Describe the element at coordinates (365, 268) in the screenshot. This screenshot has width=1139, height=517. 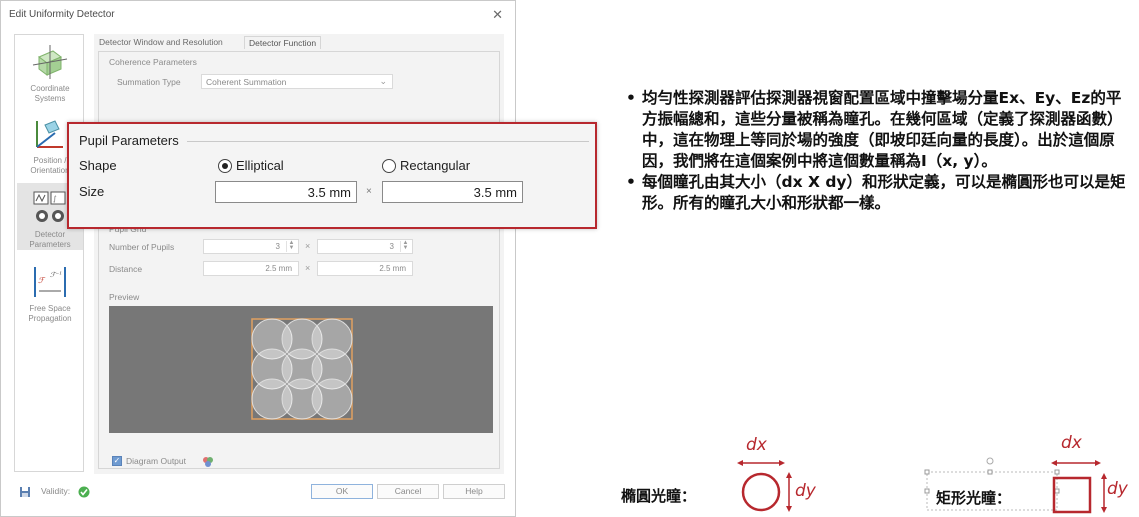
I see `distance-y-input: 2.5 mm` at that location.